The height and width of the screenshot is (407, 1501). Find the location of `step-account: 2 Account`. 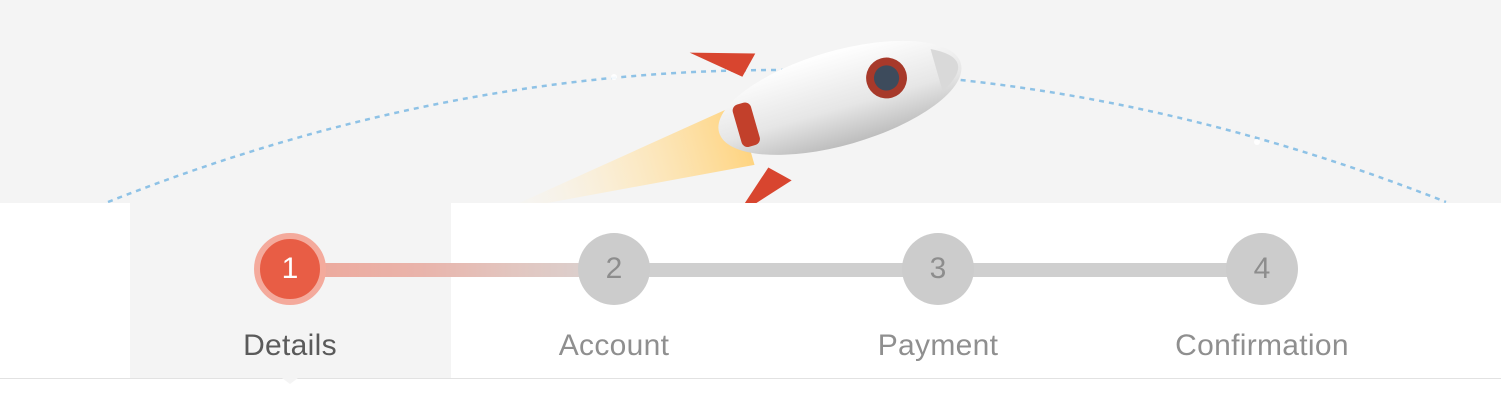

step-account: 2 Account is located at coordinates (614, 298).